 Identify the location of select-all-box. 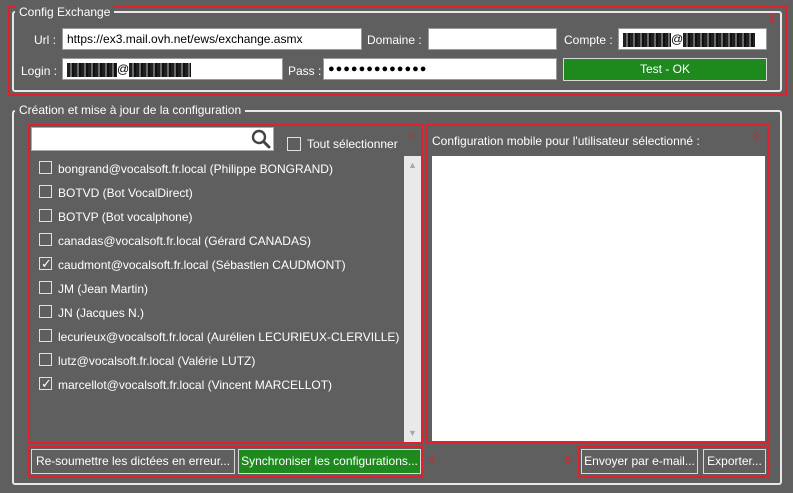
(294, 143).